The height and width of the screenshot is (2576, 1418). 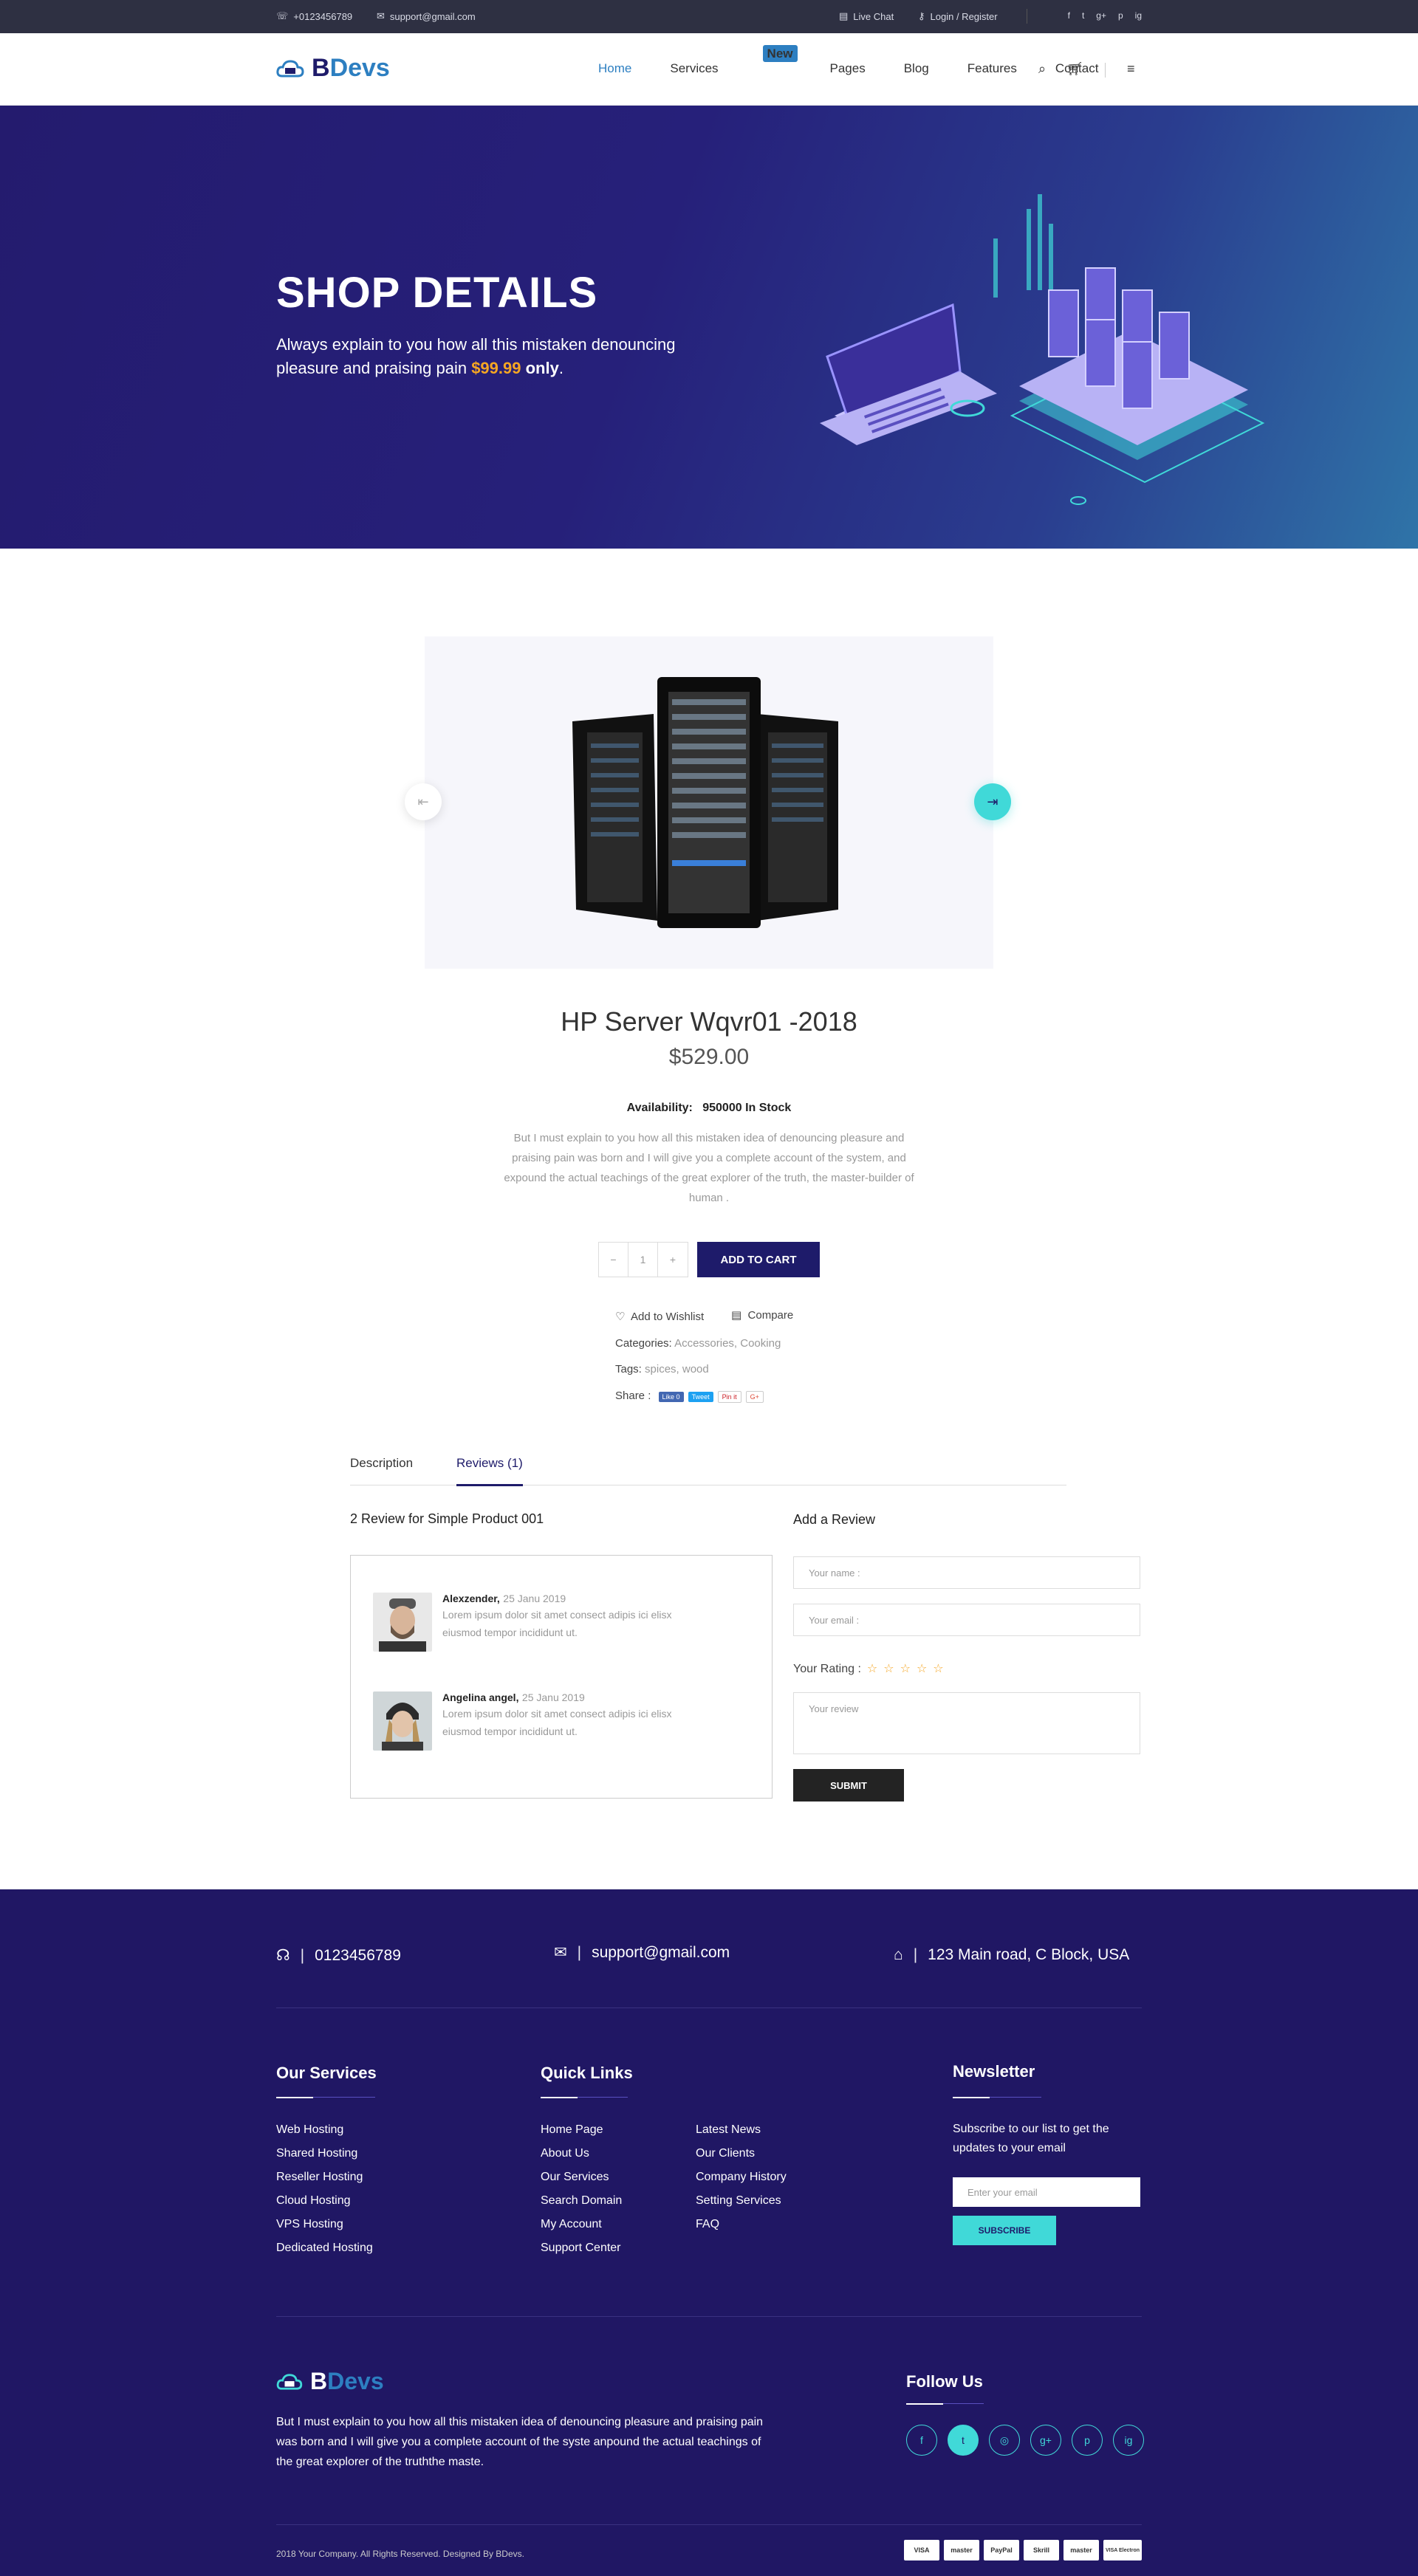 I want to click on gplus-button: G+, so click(x=754, y=1397).